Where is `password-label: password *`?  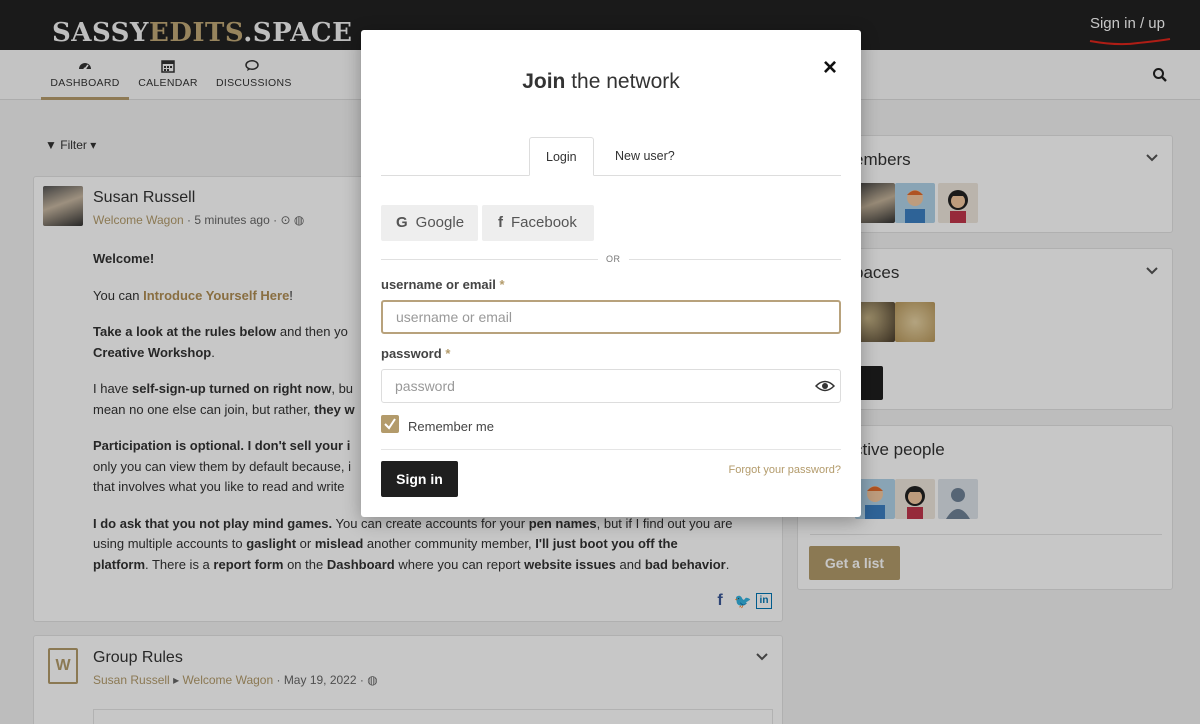 password-label: password * is located at coordinates (415, 353).